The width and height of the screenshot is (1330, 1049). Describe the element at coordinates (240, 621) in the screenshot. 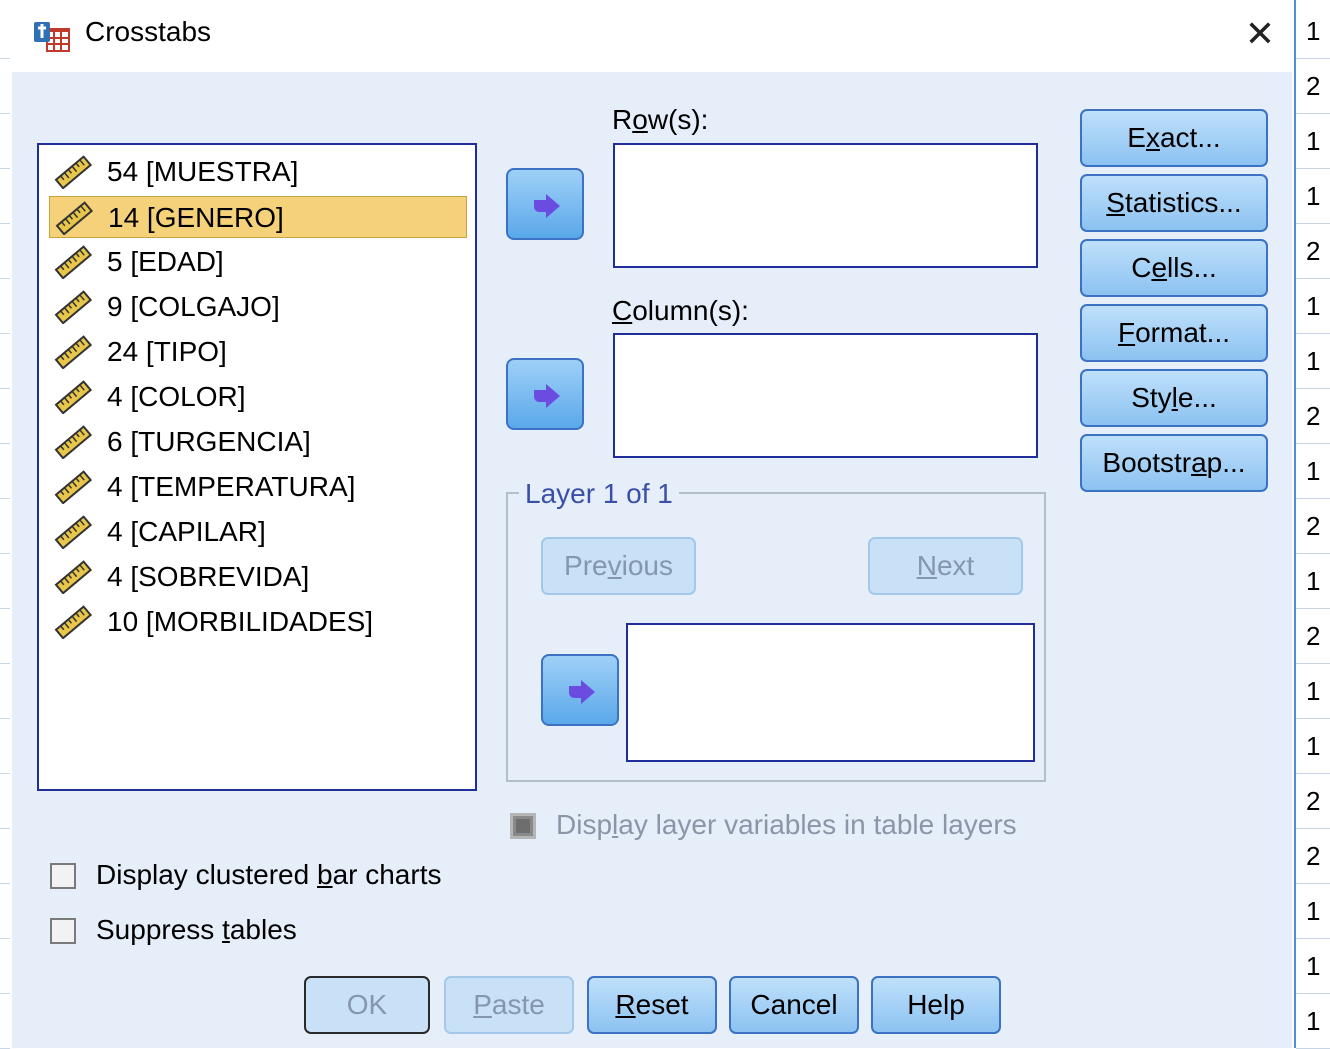

I see `variable-label: 10 [MORBILIDADES]` at that location.